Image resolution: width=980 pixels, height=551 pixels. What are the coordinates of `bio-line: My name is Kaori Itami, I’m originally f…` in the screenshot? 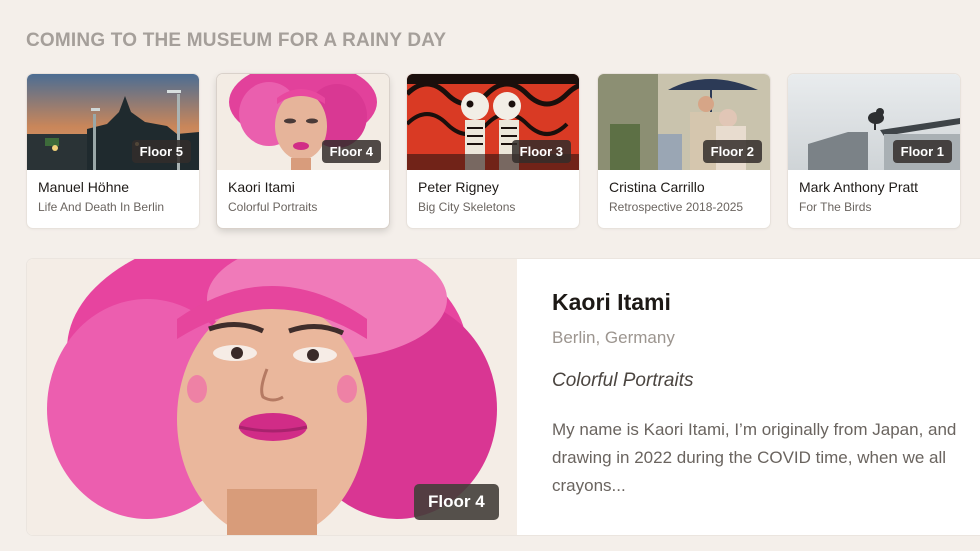 It's located at (754, 429).